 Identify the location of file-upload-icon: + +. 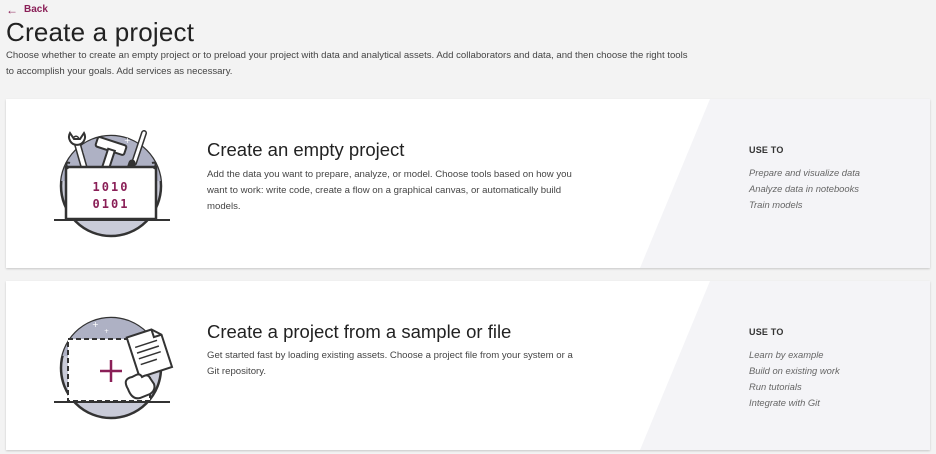
(114, 368).